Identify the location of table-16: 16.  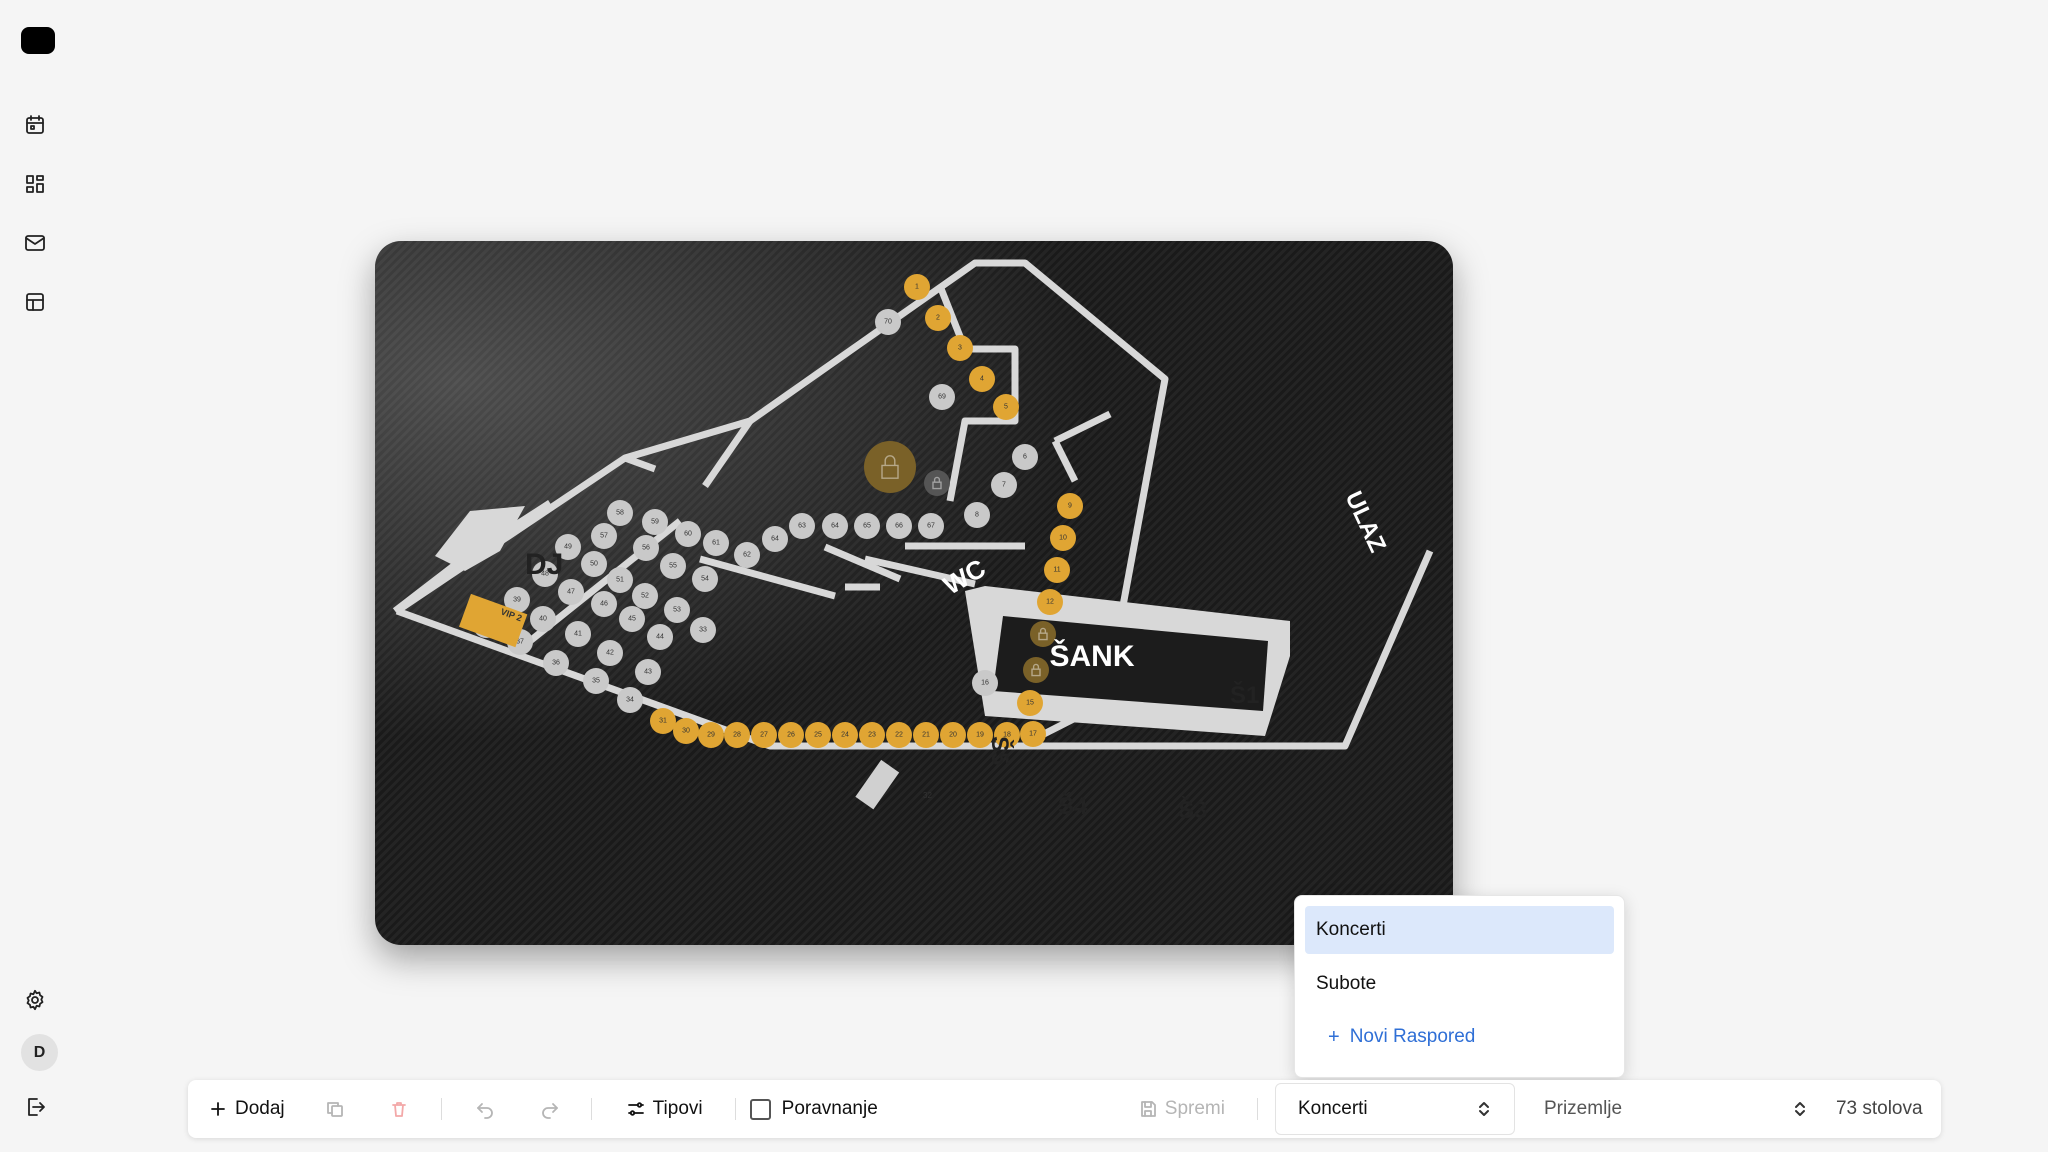
(985, 683).